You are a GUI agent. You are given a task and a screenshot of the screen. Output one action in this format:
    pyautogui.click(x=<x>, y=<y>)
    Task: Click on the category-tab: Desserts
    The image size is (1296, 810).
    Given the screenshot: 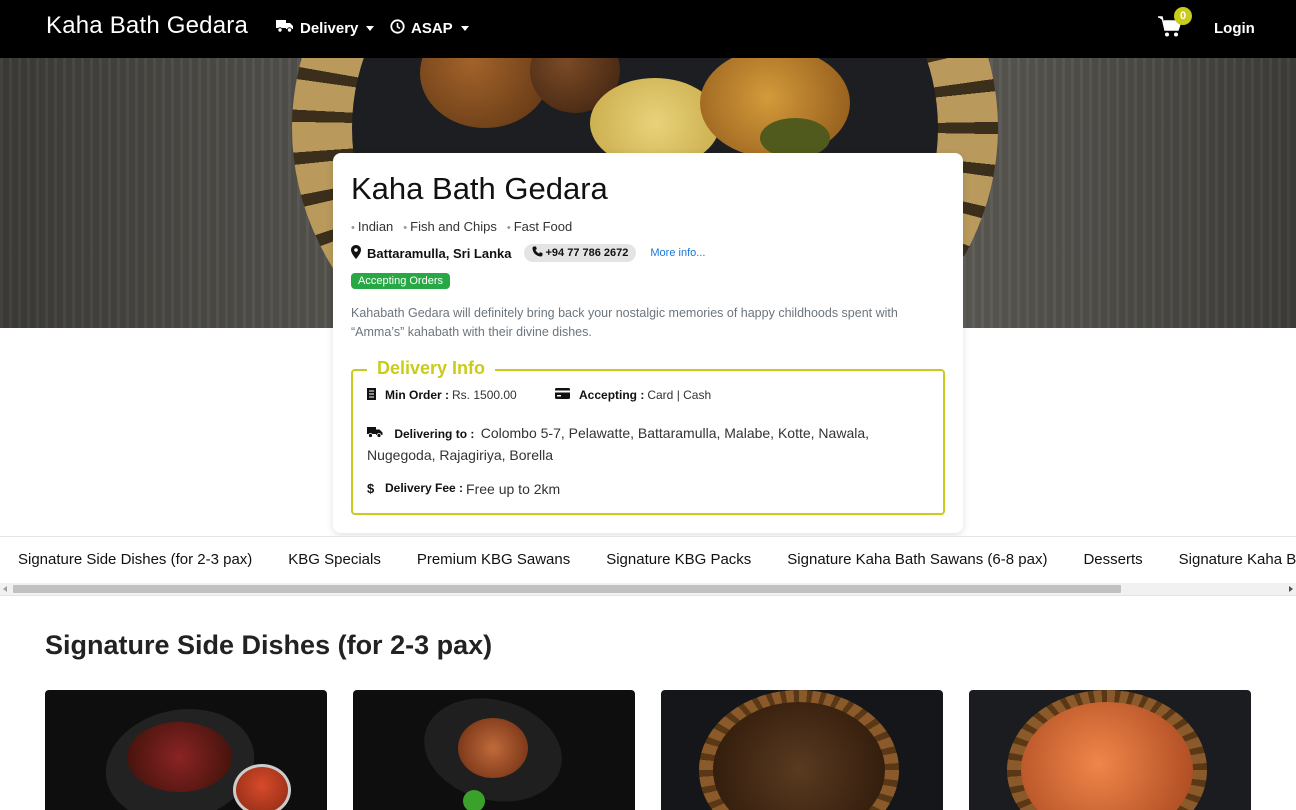 What is the action you would take?
    pyautogui.click(x=1112, y=559)
    